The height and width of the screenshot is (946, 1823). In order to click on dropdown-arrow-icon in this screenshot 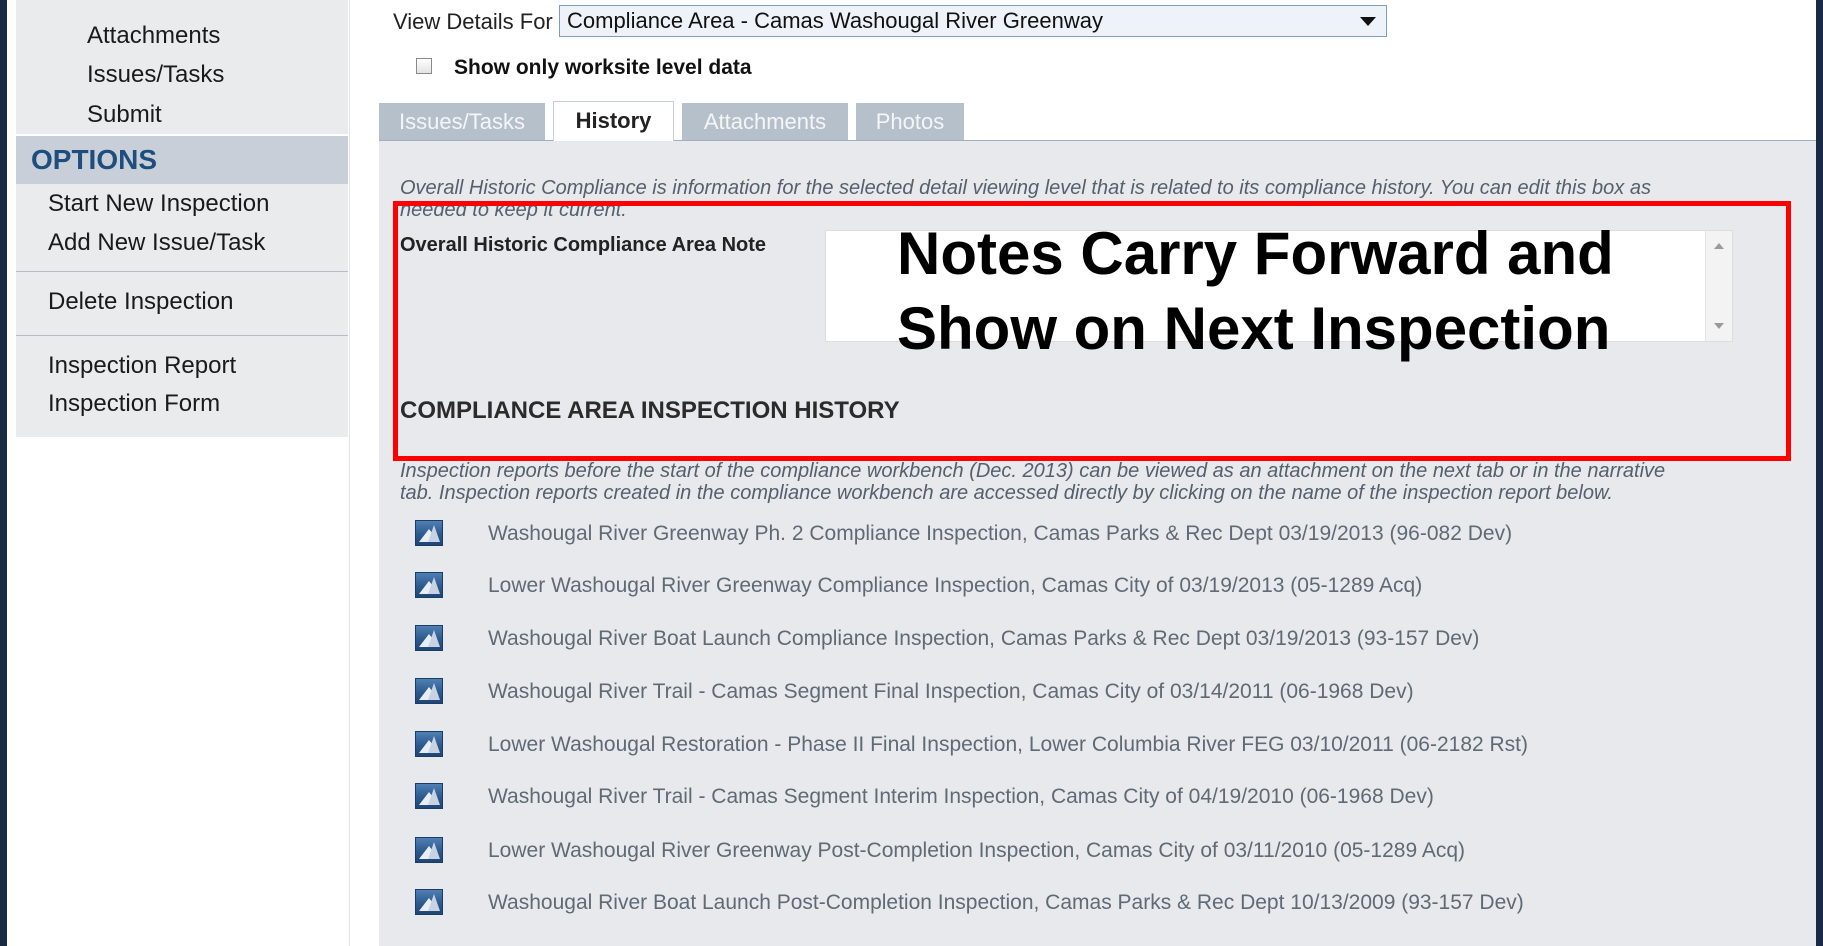, I will do `click(1368, 21)`.